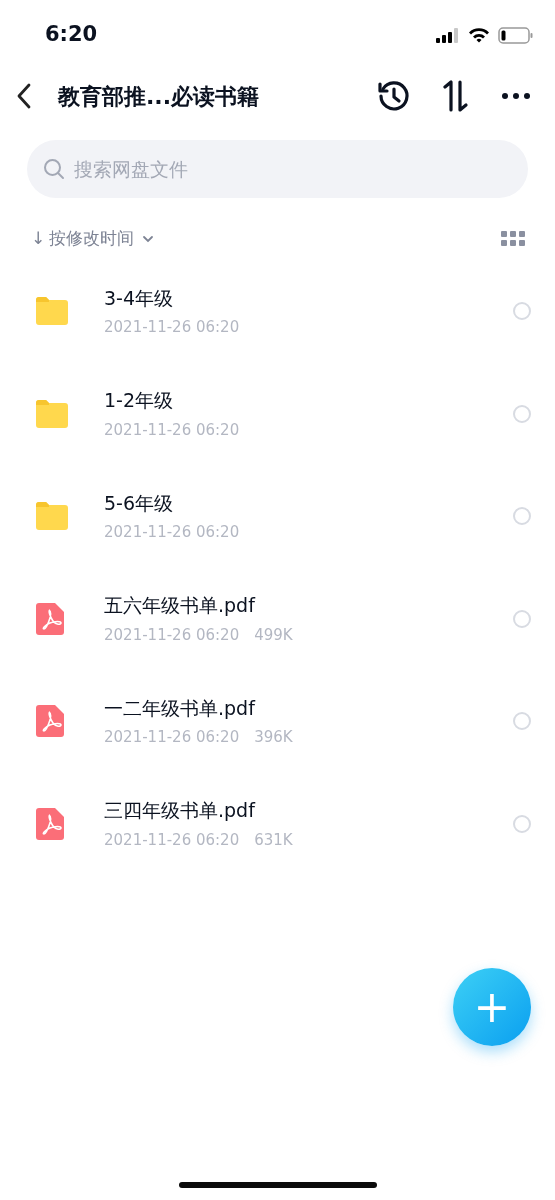 Image resolution: width=555 pixels, height=1200 pixels. What do you see at coordinates (93, 239) in the screenshot?
I see `sort-dropdown: ↓ 按修改时间` at bounding box center [93, 239].